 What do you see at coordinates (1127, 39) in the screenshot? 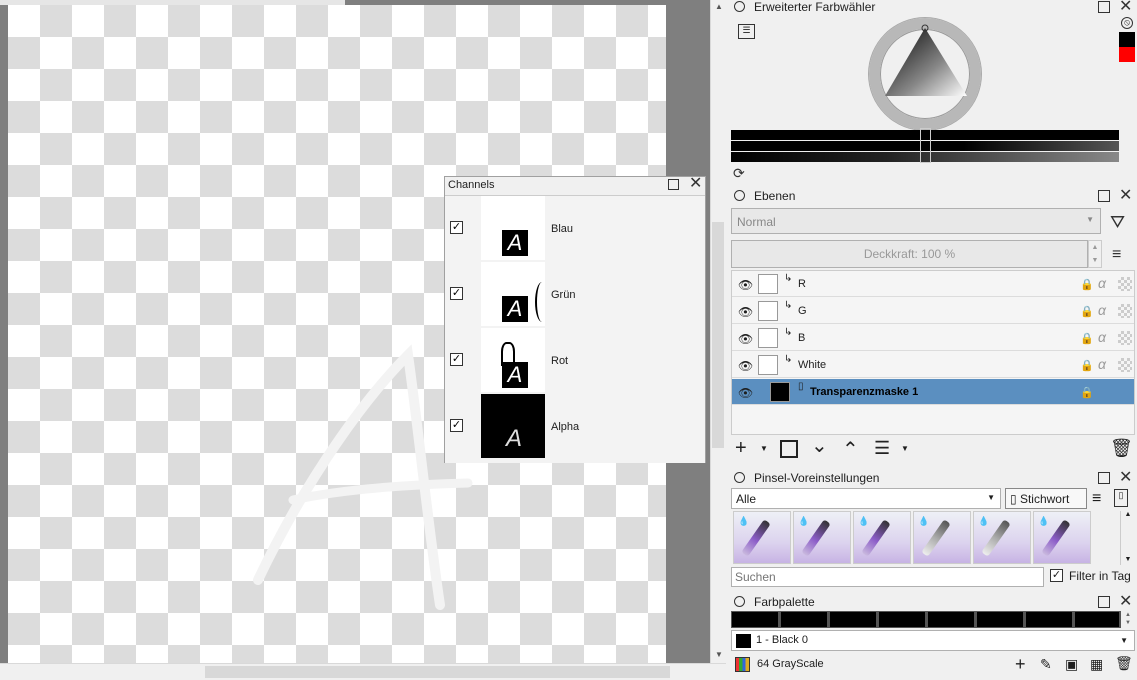
I see `foreground-color-swatch` at bounding box center [1127, 39].